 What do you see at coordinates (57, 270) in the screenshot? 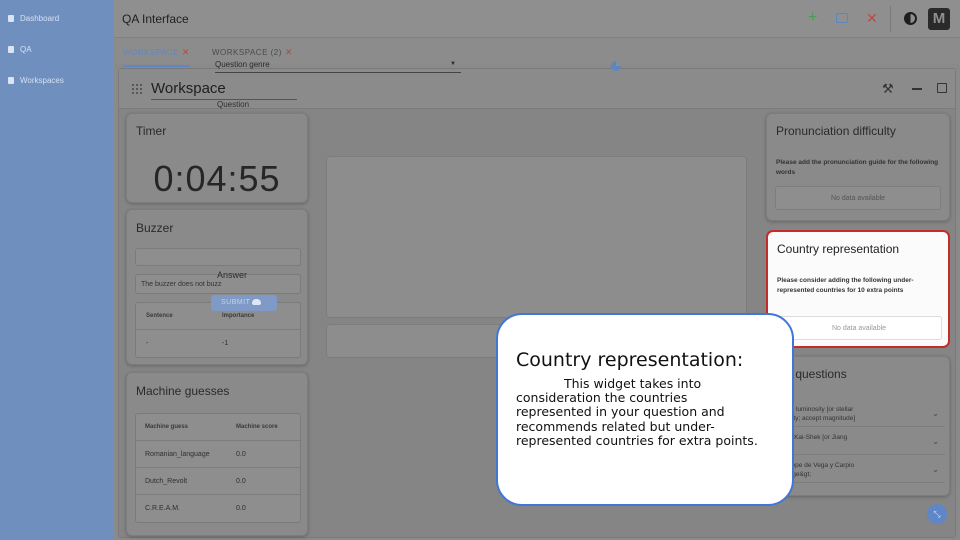
I see `sidebar: Dashboard QA Workspaces` at bounding box center [57, 270].